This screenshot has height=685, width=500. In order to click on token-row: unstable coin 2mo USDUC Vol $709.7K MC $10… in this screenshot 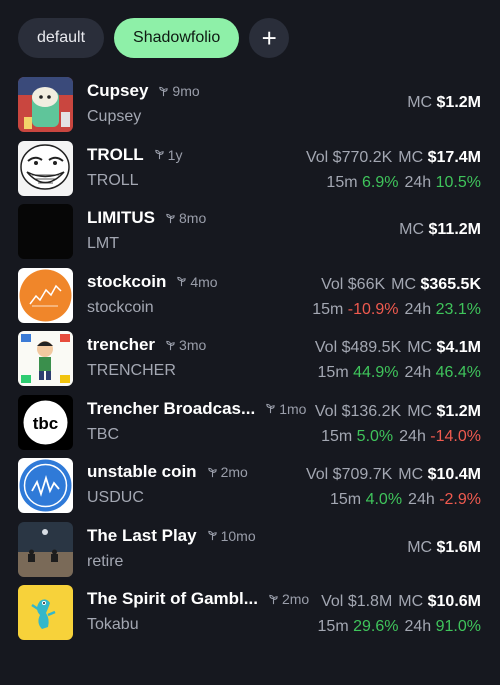, I will do `click(250, 485)`.